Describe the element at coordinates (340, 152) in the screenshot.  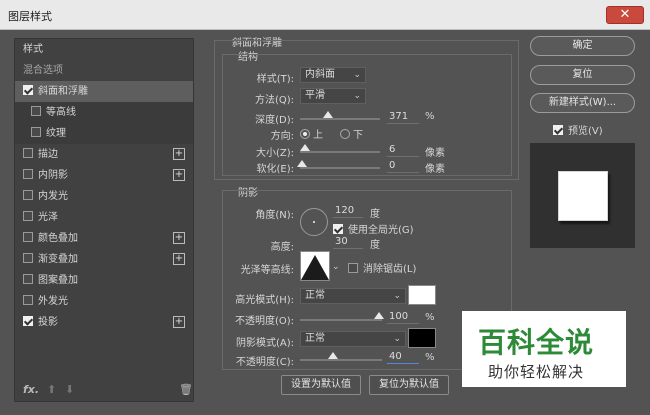
I see `size-slider` at that location.